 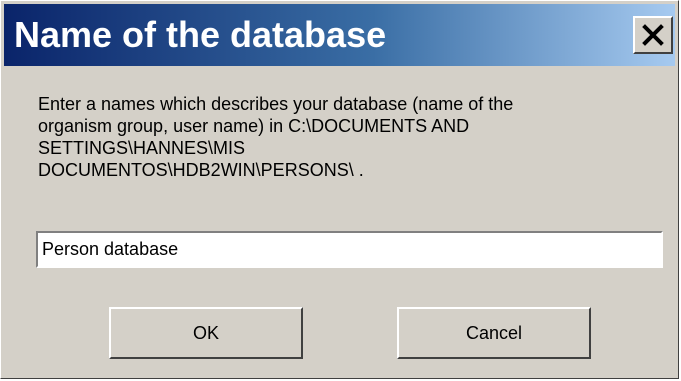 I want to click on close-icon, so click(x=653, y=35).